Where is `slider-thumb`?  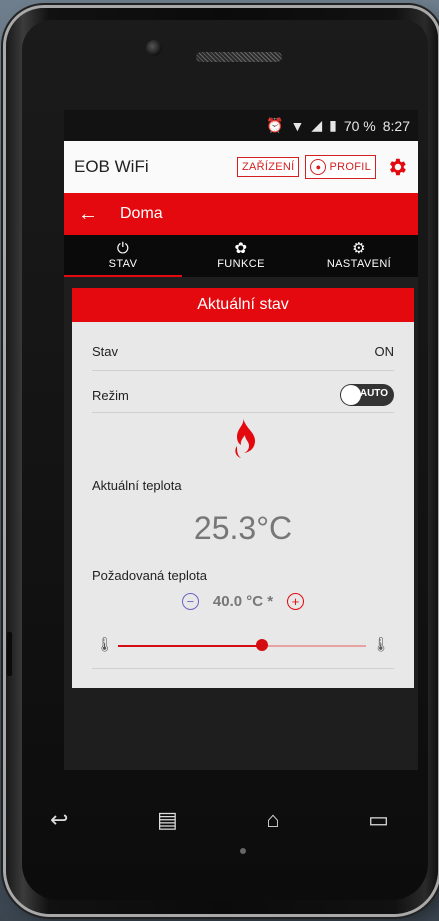
slider-thumb is located at coordinates (261, 645).